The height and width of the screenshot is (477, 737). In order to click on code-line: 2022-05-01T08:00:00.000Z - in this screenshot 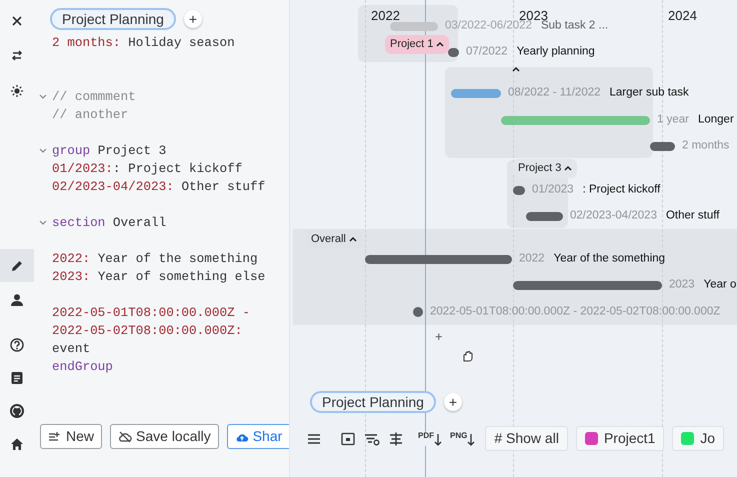, I will do `click(151, 313)`.